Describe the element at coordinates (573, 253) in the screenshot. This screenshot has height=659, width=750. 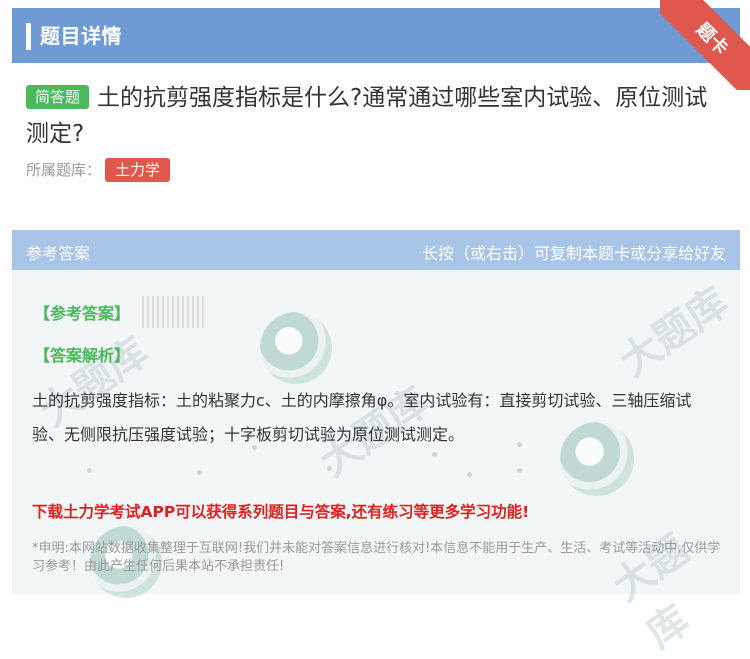
I see `share-hint: 长按（或右击）可复制本题卡或分享给好友` at that location.